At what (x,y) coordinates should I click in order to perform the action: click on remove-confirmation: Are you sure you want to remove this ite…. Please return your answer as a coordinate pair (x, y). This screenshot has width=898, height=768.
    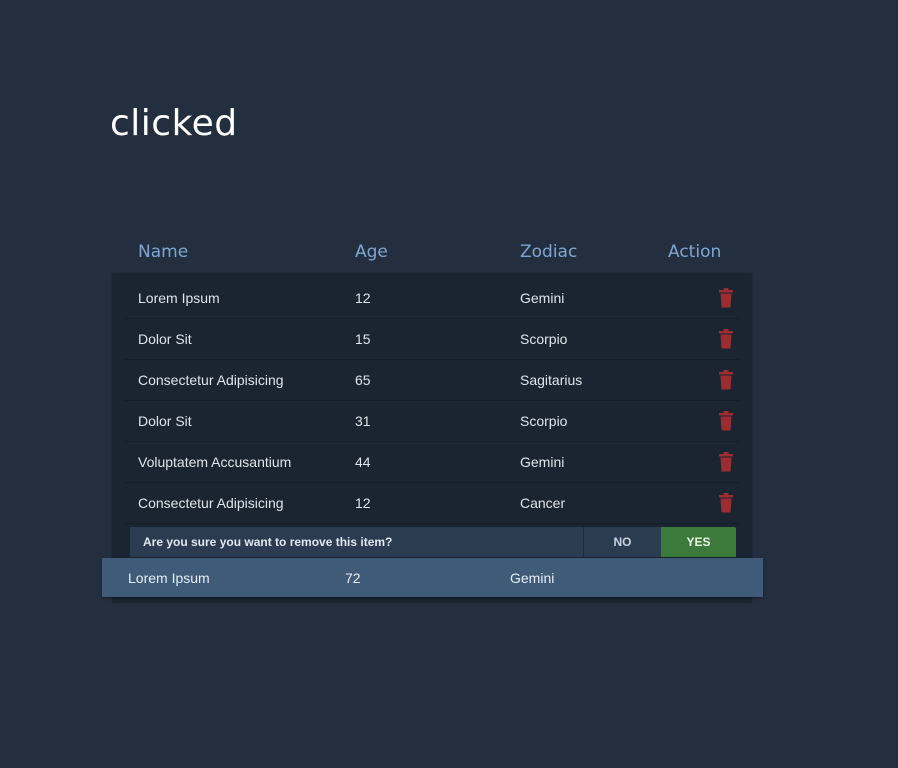
    Looking at the image, I should click on (433, 542).